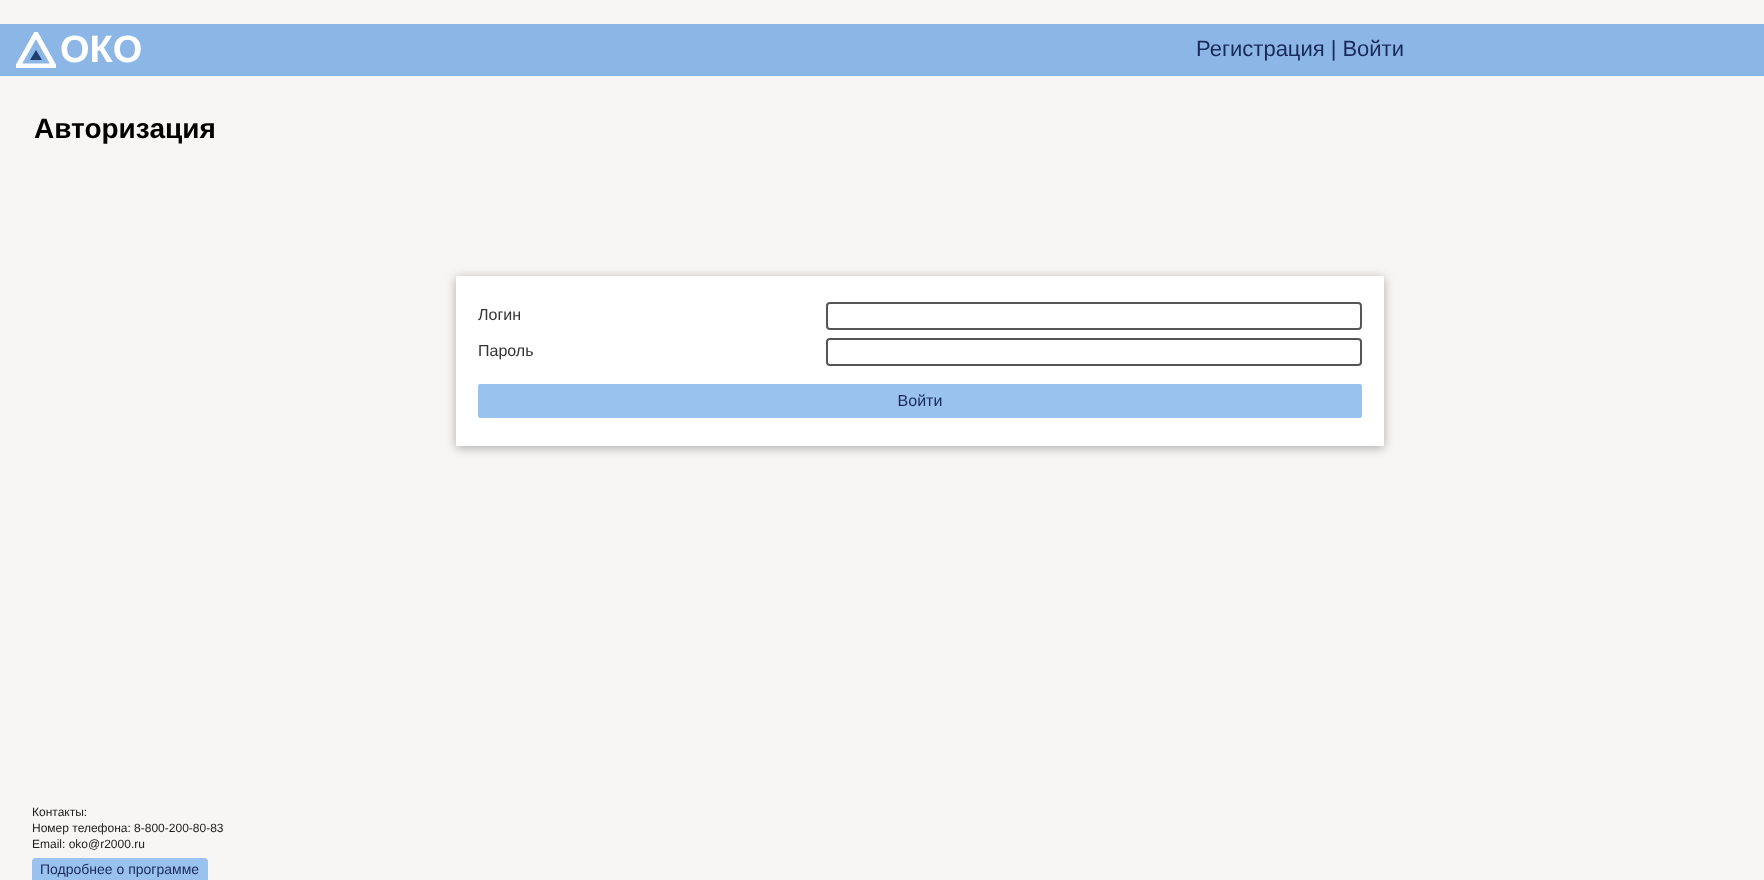  What do you see at coordinates (1373, 50) in the screenshot?
I see `login-link: Войти` at bounding box center [1373, 50].